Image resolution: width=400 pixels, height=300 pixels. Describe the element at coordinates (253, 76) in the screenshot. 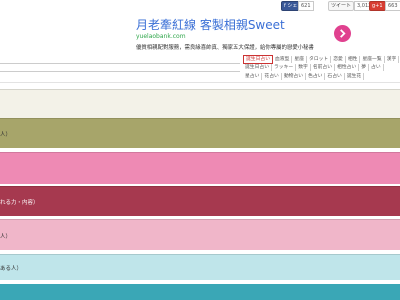

I see `nav-tab-item: 星占い` at that location.